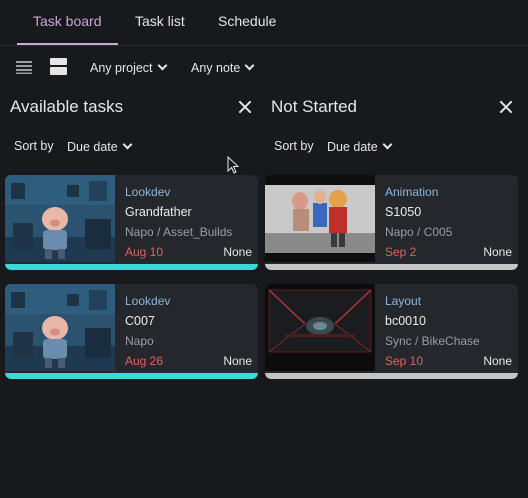 This screenshot has width=528, height=498. What do you see at coordinates (314, 106) in the screenshot?
I see `column-title: Not Started` at bounding box center [314, 106].